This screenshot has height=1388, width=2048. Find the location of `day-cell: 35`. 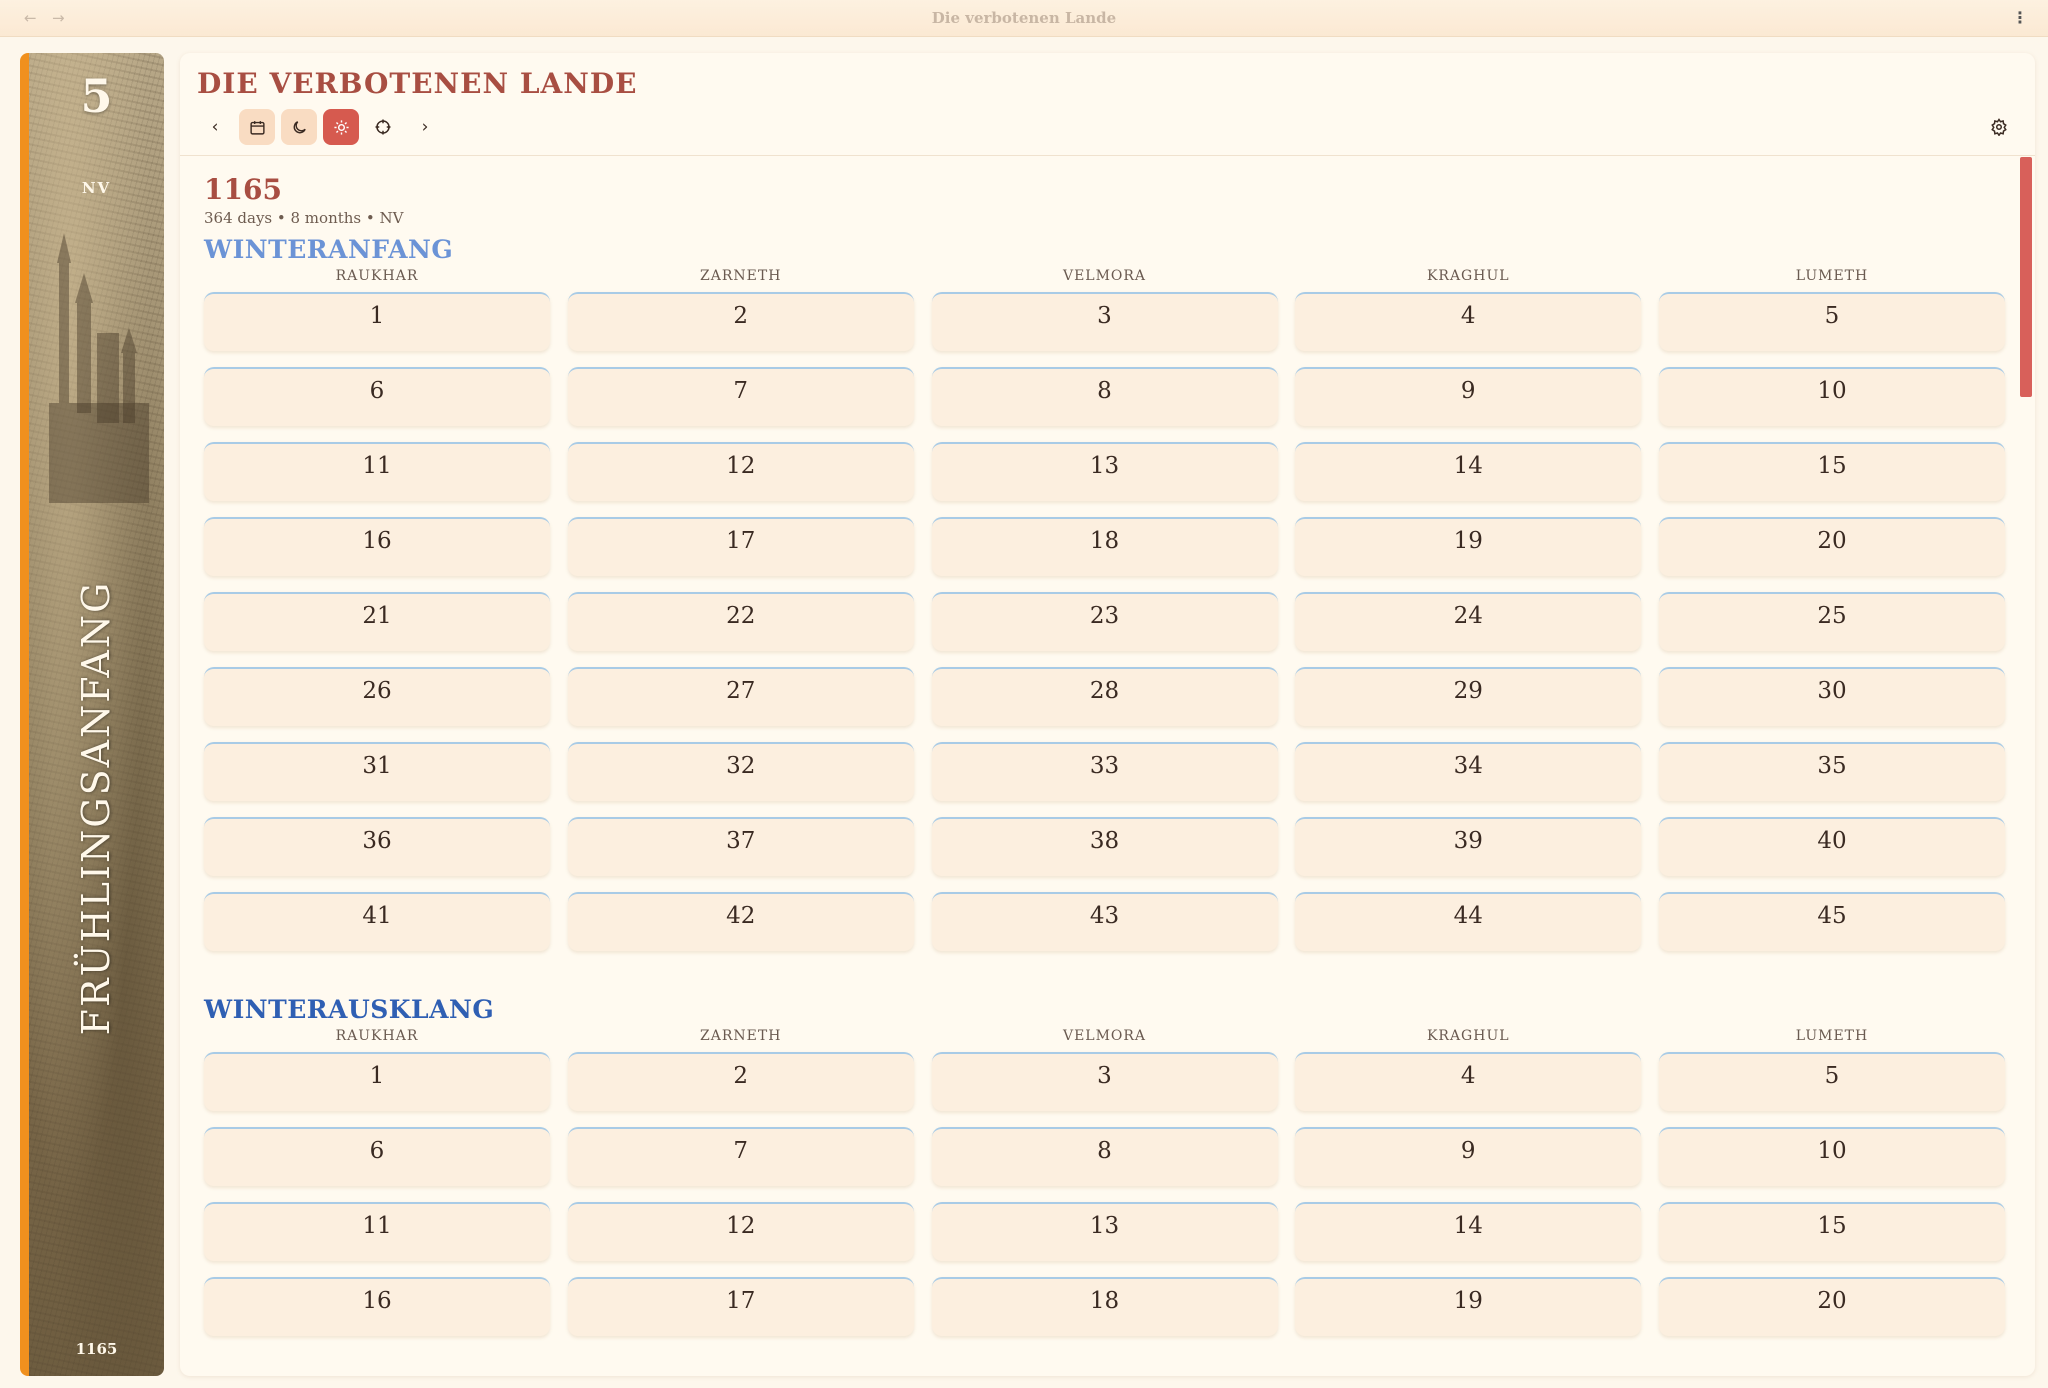

day-cell: 35 is located at coordinates (1832, 771).